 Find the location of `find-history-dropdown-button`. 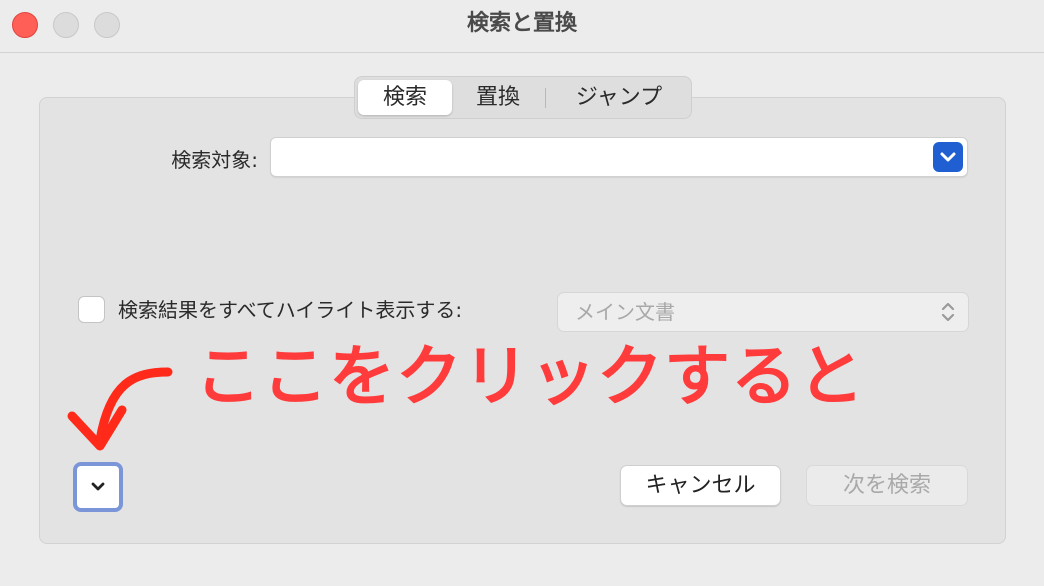

find-history-dropdown-button is located at coordinates (948, 157).